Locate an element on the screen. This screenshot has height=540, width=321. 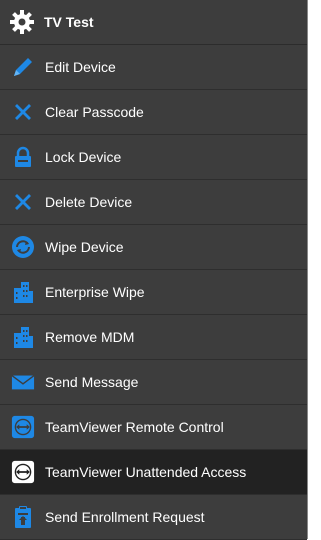
pencil-icon is located at coordinates (23, 67).